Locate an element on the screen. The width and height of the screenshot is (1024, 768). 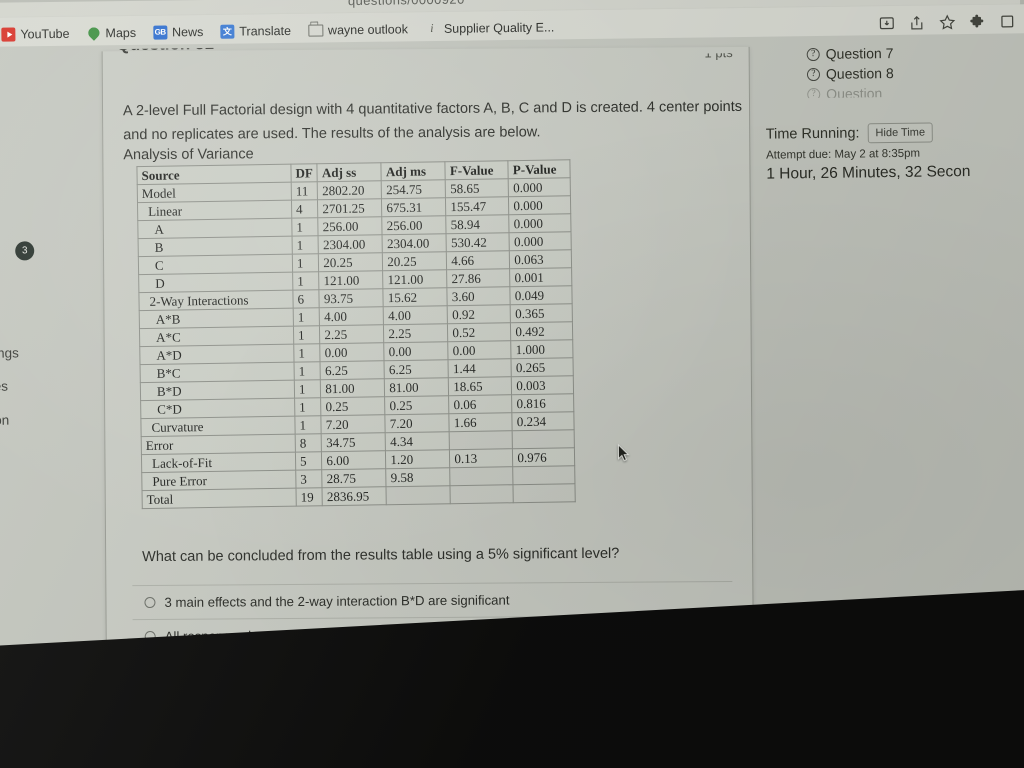
table-cell: 58.94 is located at coordinates (478, 224).